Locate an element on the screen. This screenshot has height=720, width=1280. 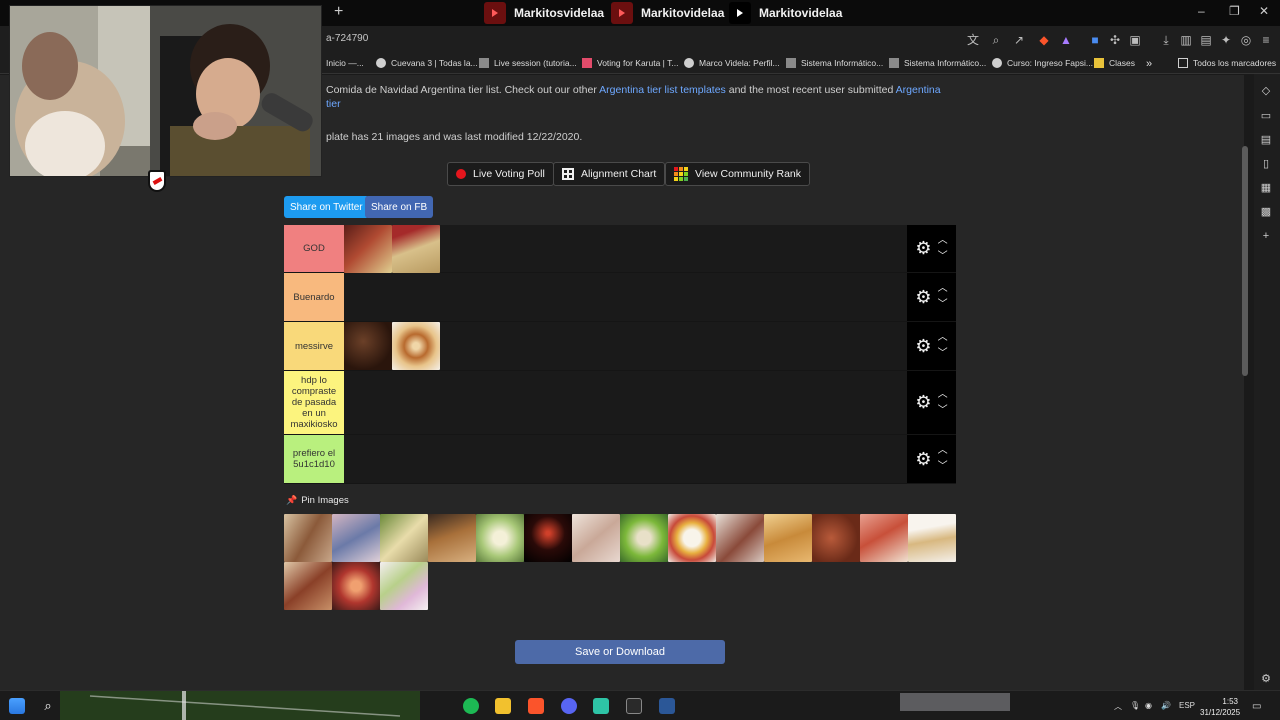
extension-icon: ■ is located at coordinates (1095, 40).